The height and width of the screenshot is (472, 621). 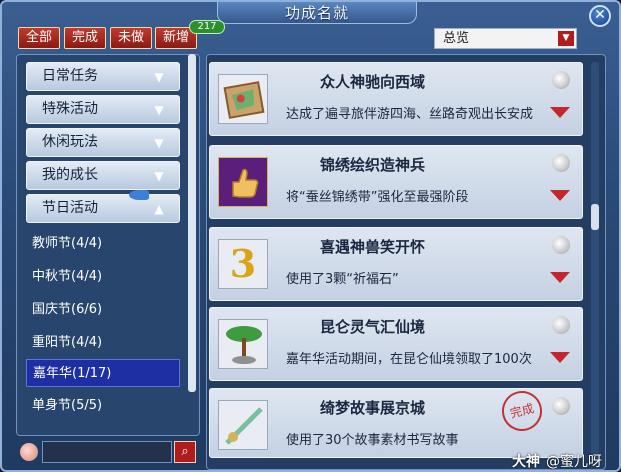 What do you see at coordinates (595, 262) in the screenshot?
I see `list-scrollbar` at bounding box center [595, 262].